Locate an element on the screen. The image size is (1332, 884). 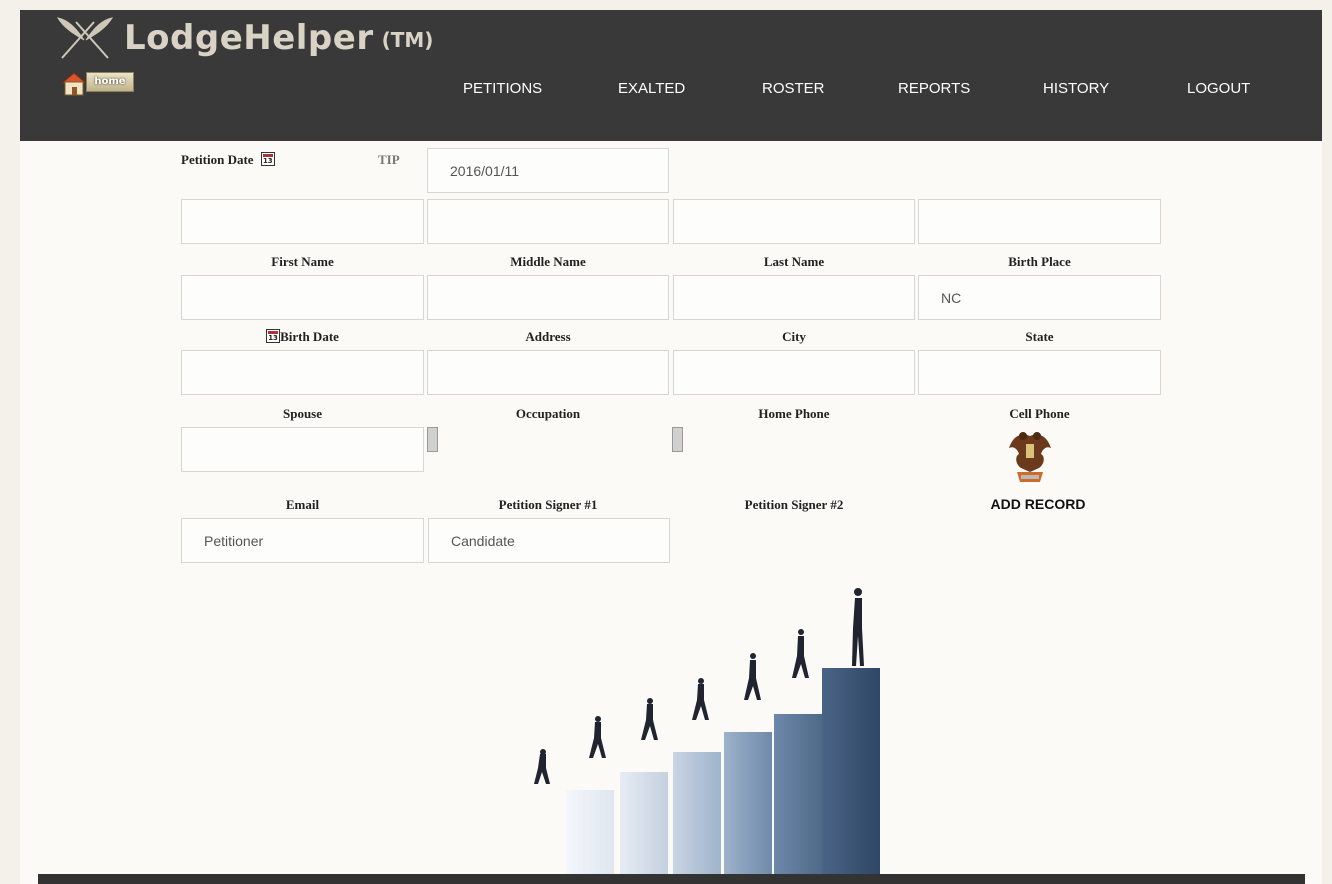
home-tag: home is located at coordinates (110, 82).